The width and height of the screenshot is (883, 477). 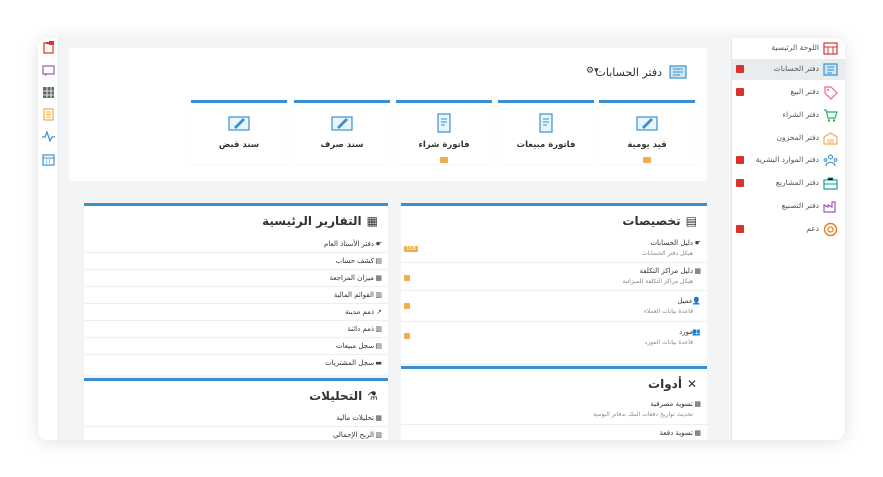 I want to click on row-label: عميل, so click(x=685, y=301).